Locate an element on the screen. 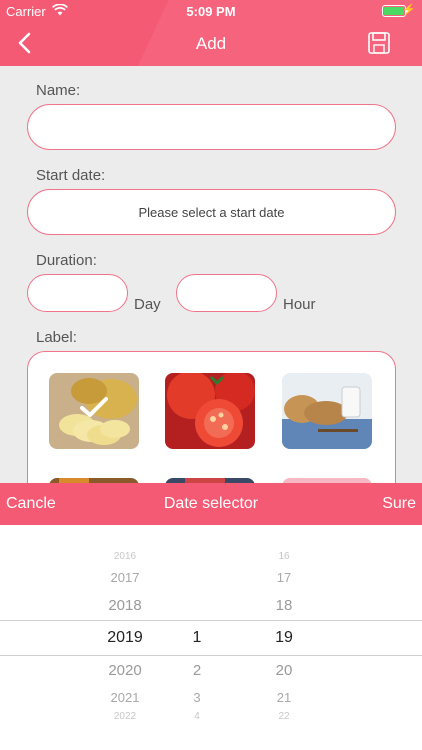  month-option: 2 is located at coordinates (197, 670).